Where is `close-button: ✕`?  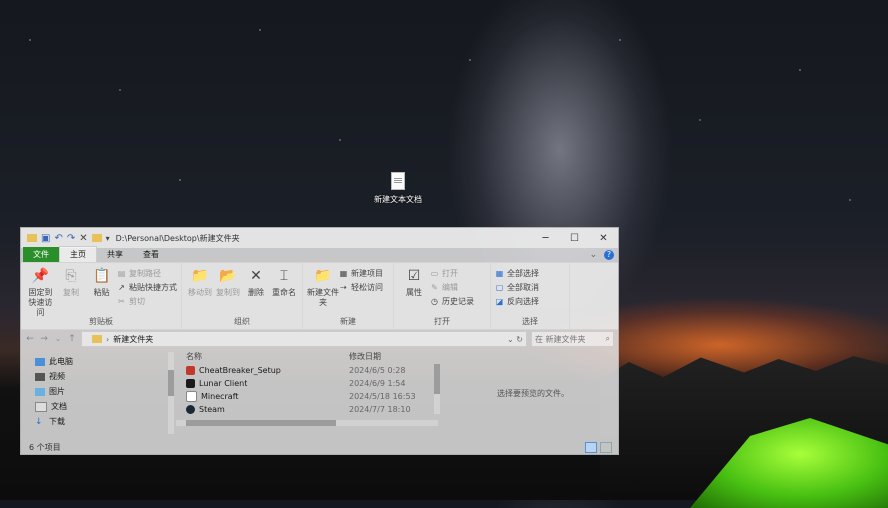
close-button: ✕ is located at coordinates (603, 238).